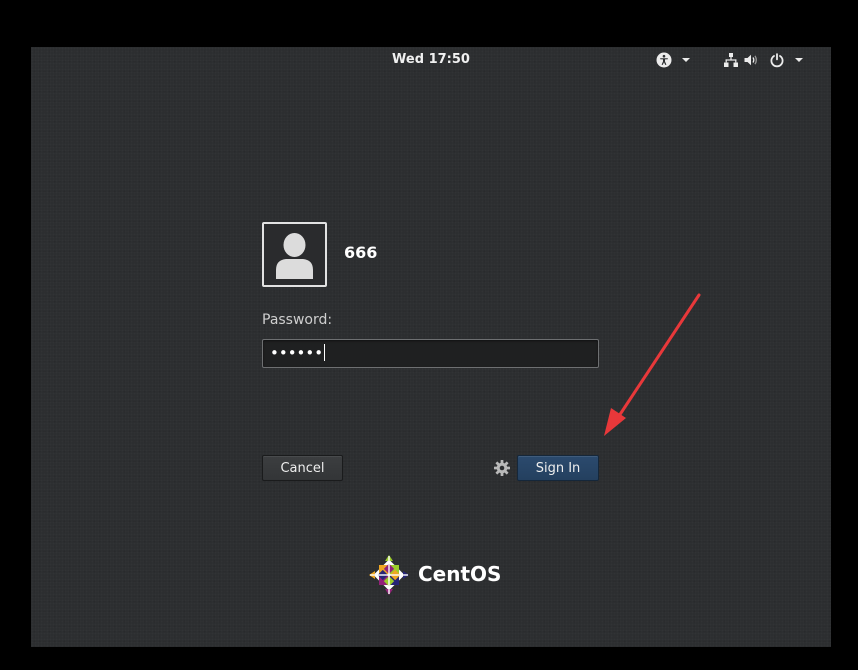 The height and width of the screenshot is (670, 858). Describe the element at coordinates (389, 575) in the screenshot. I see `centos-logo-icon` at that location.